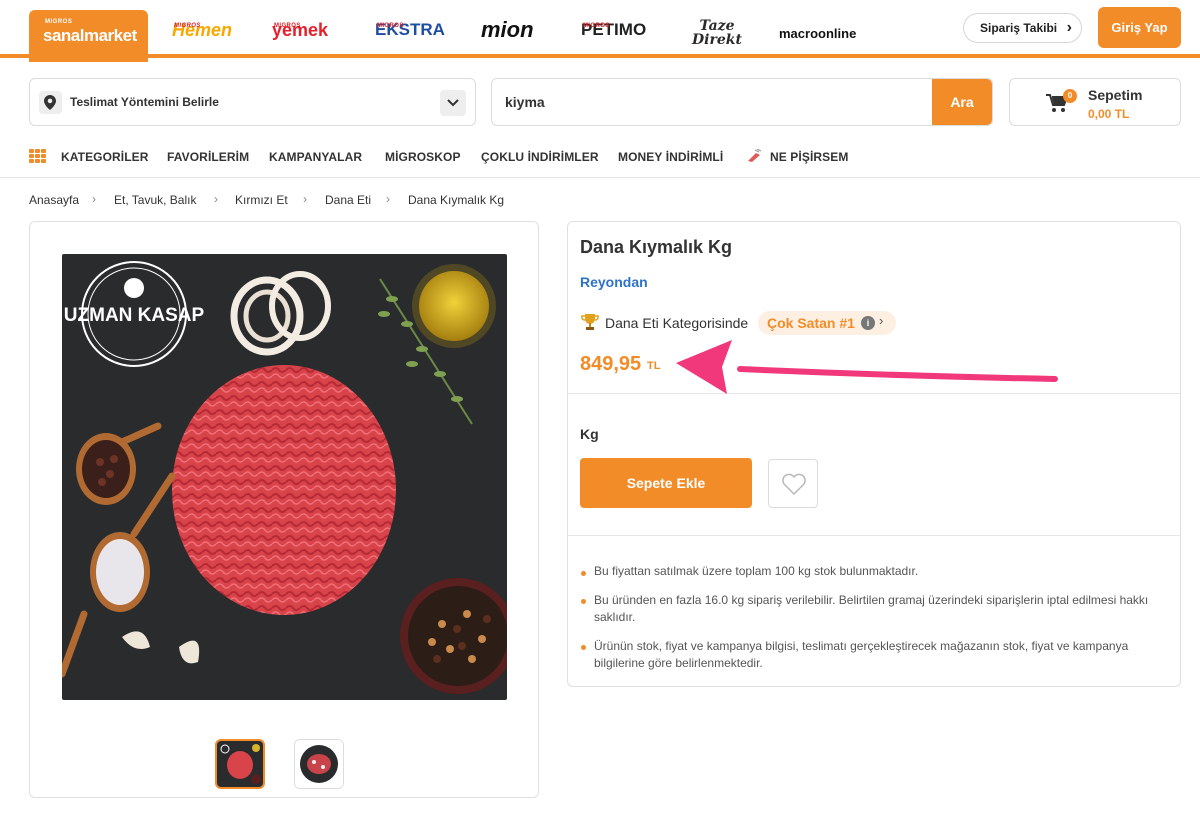  What do you see at coordinates (37, 156) in the screenshot?
I see `grid-icon` at bounding box center [37, 156].